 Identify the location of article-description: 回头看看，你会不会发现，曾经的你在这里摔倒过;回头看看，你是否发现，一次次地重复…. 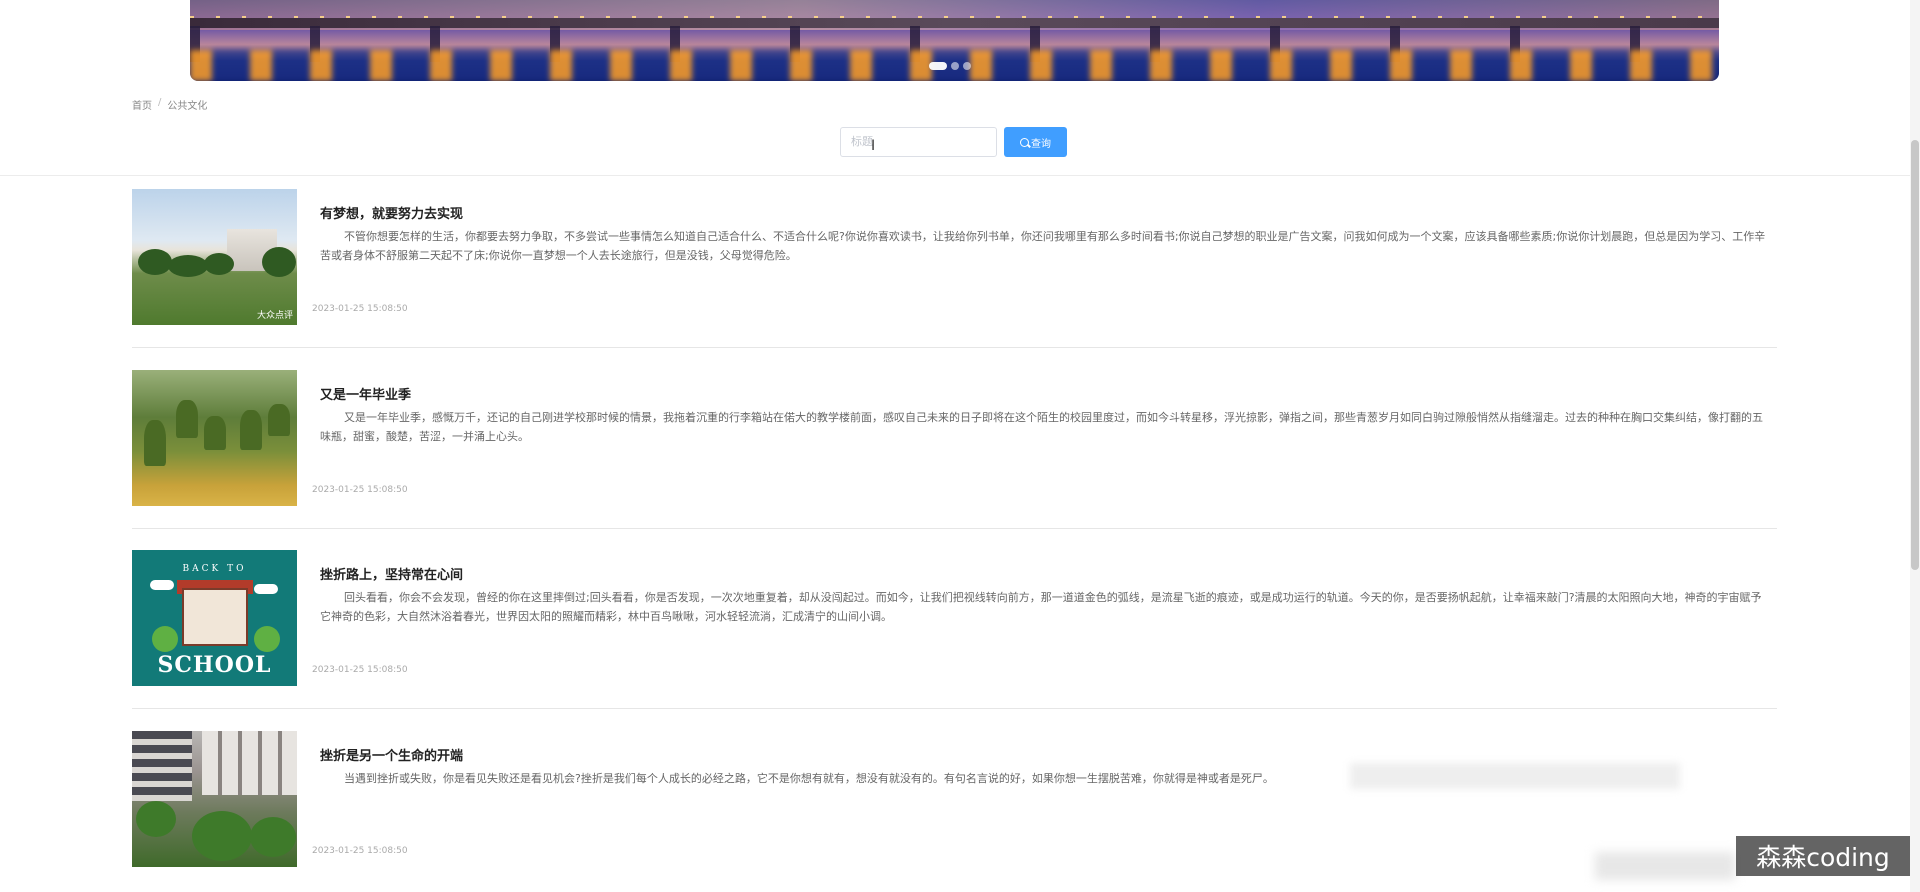
(1041, 607).